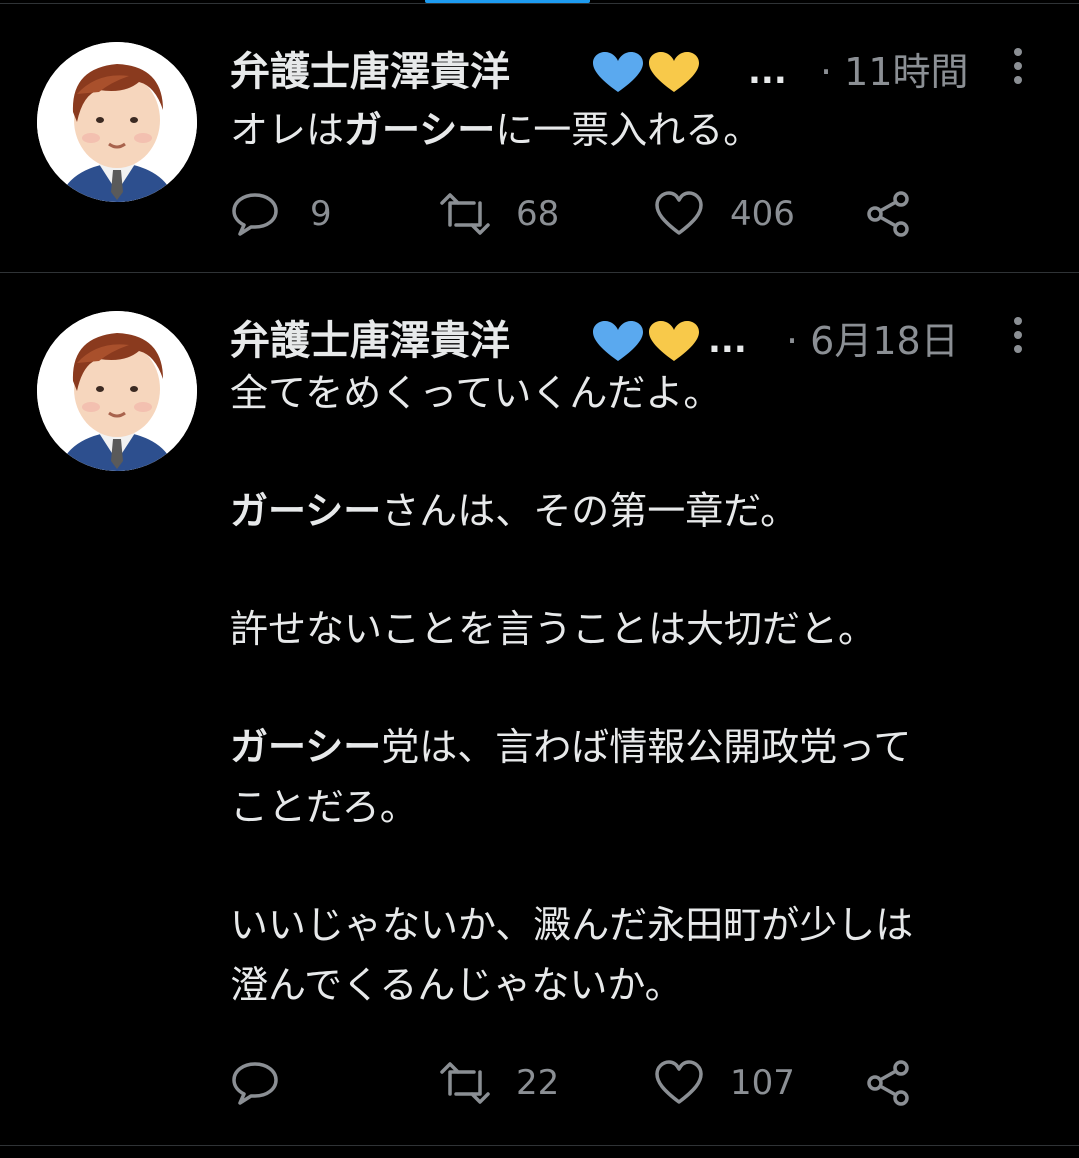  What do you see at coordinates (580, 1083) in the screenshot?
I see `tweet-actions: 22 107` at bounding box center [580, 1083].